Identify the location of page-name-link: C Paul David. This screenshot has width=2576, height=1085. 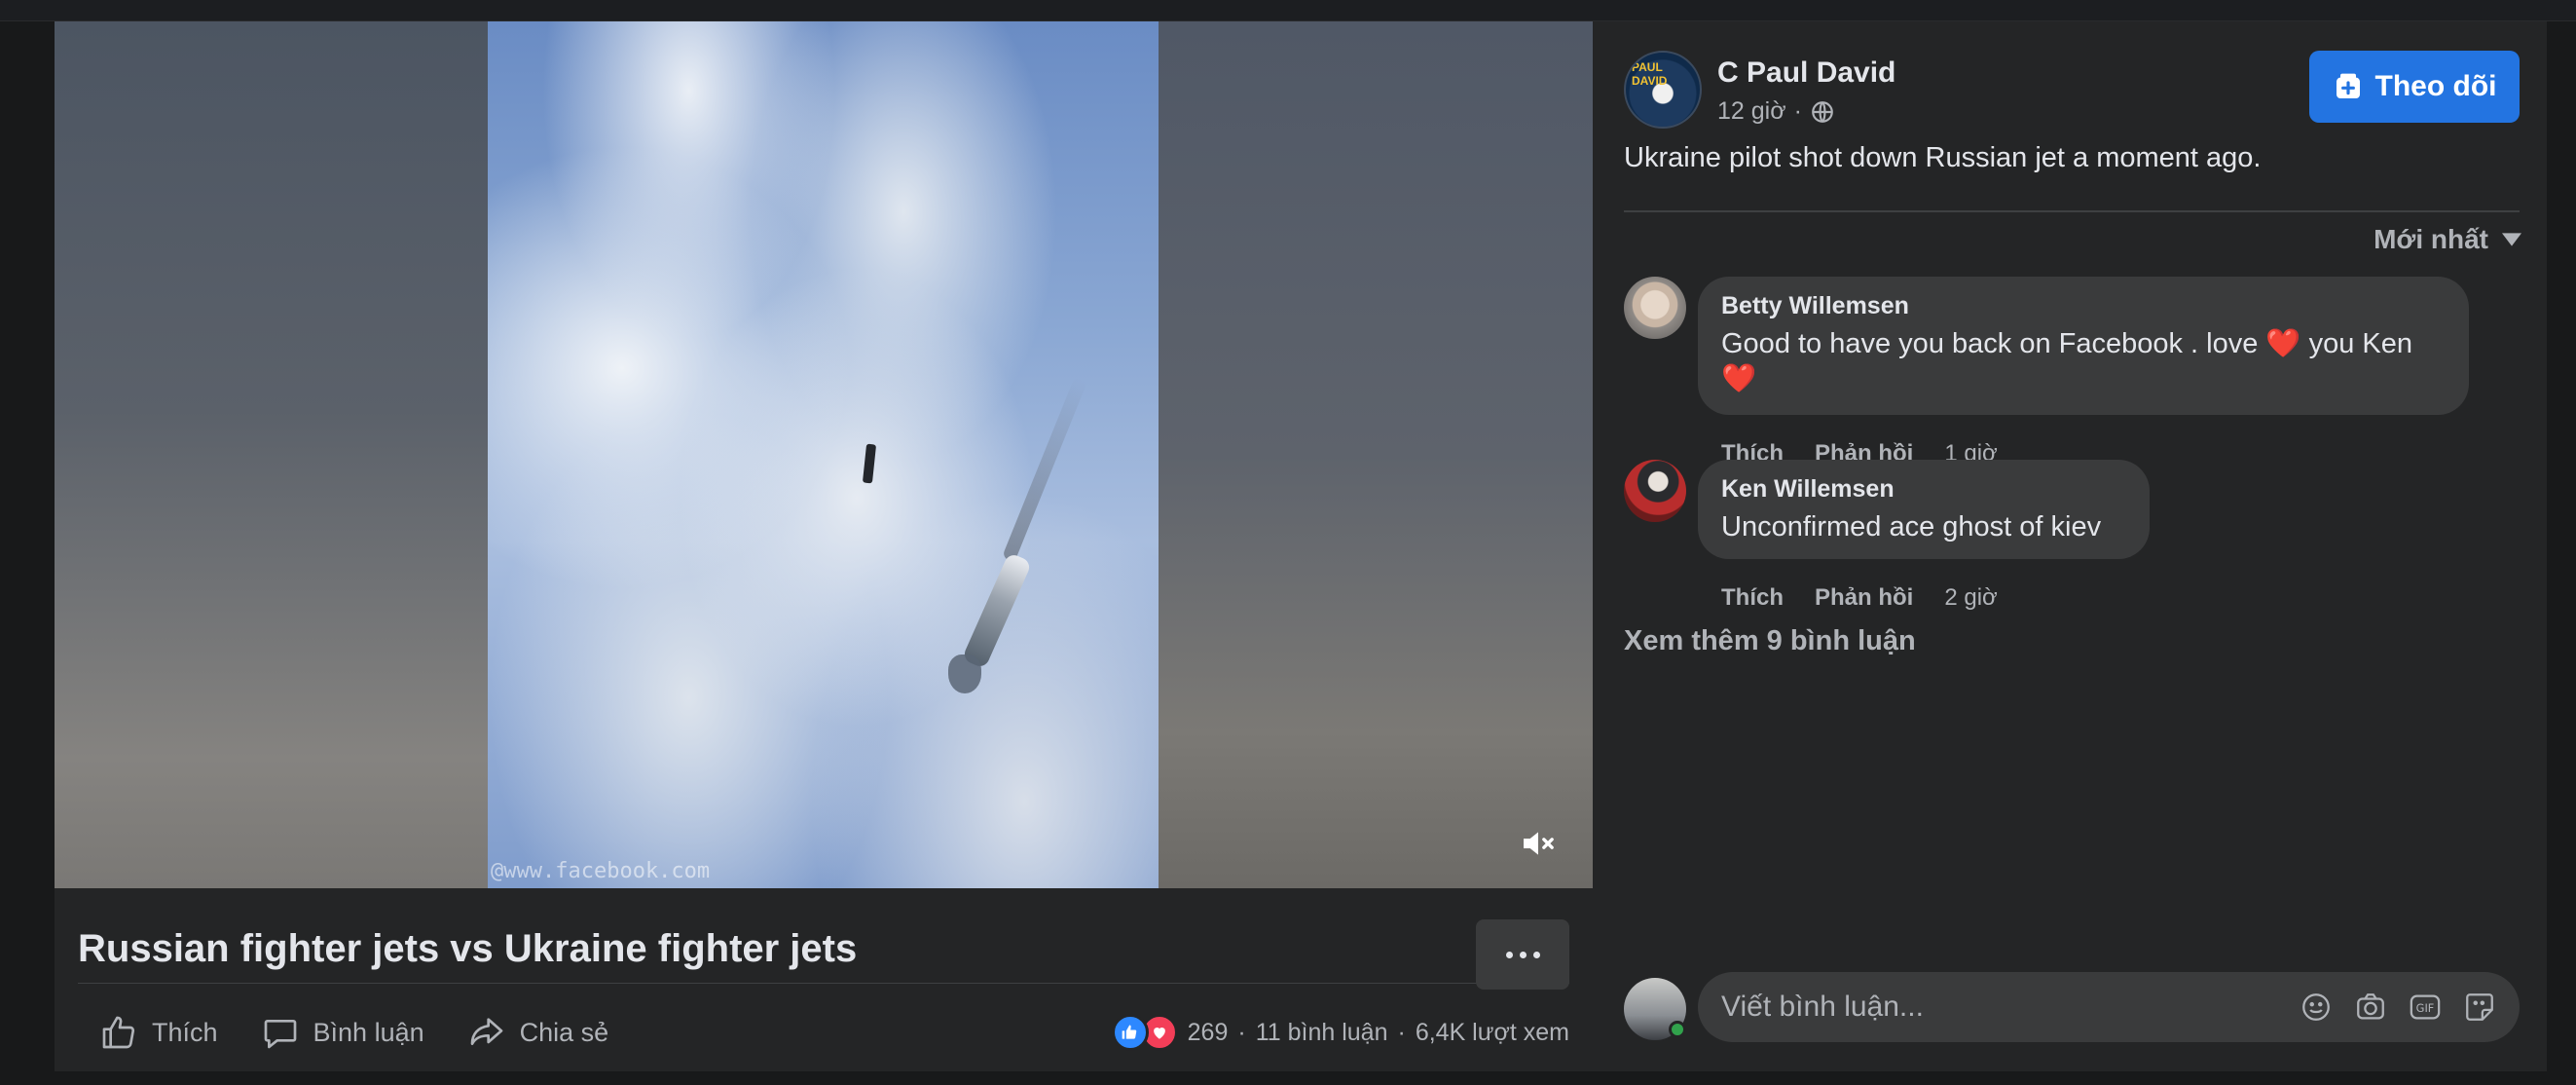
(1806, 73).